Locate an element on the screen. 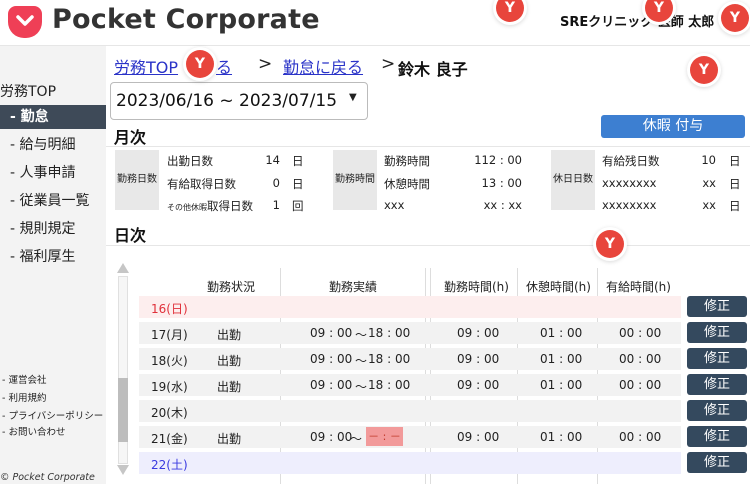 This screenshot has height=484, width=750. summary-value: 1 is located at coordinates (276, 205).